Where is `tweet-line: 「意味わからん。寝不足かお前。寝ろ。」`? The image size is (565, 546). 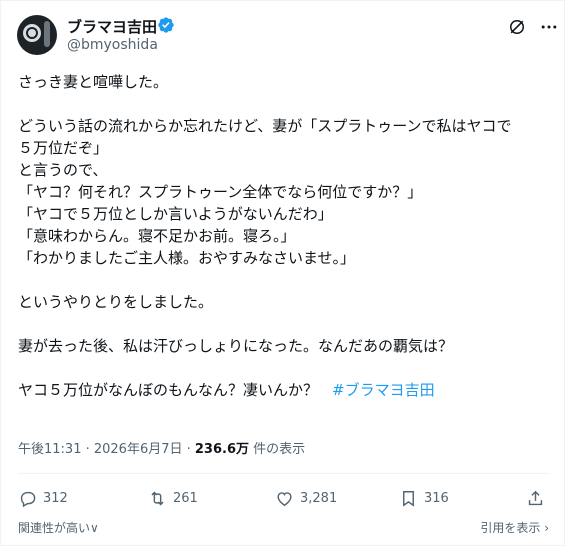
tweet-line: 「意味わからん。寝不足かお前。寝ろ。」 is located at coordinates (157, 236).